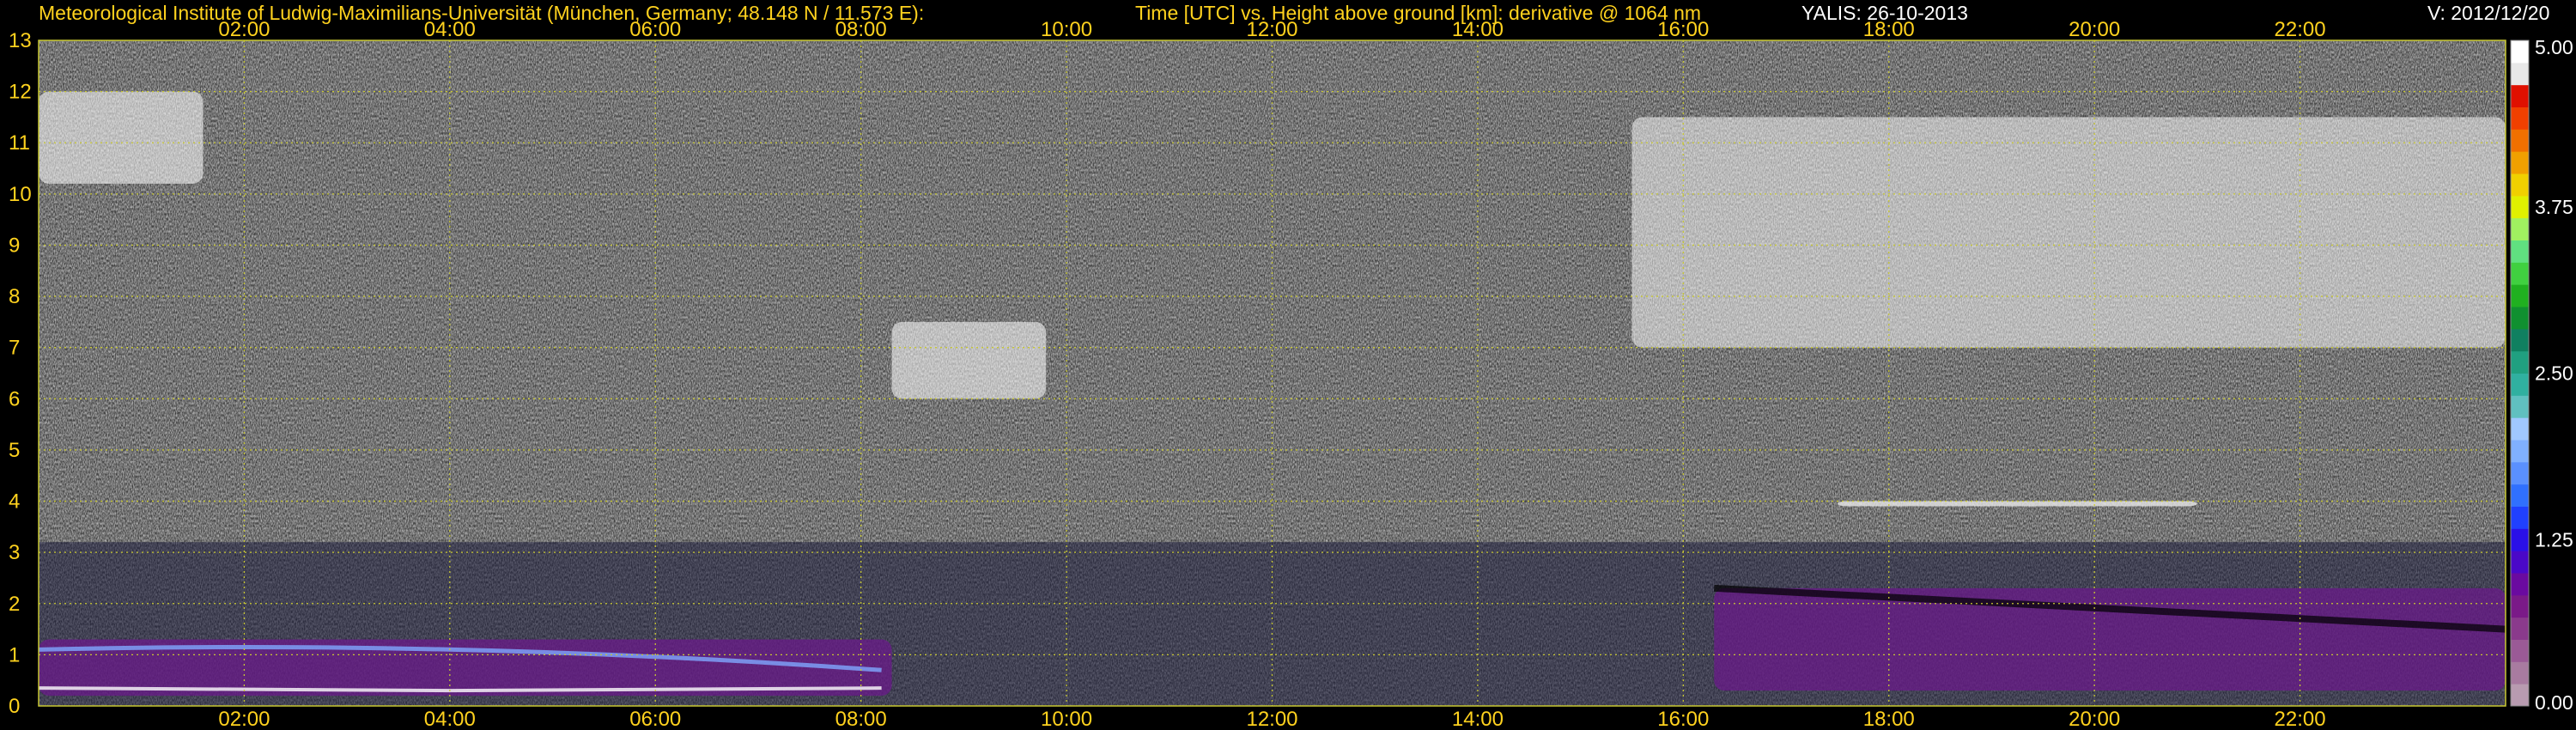 The width and height of the screenshot is (2576, 730). I want to click on colorbar-tick-label: 1.25, so click(2554, 539).